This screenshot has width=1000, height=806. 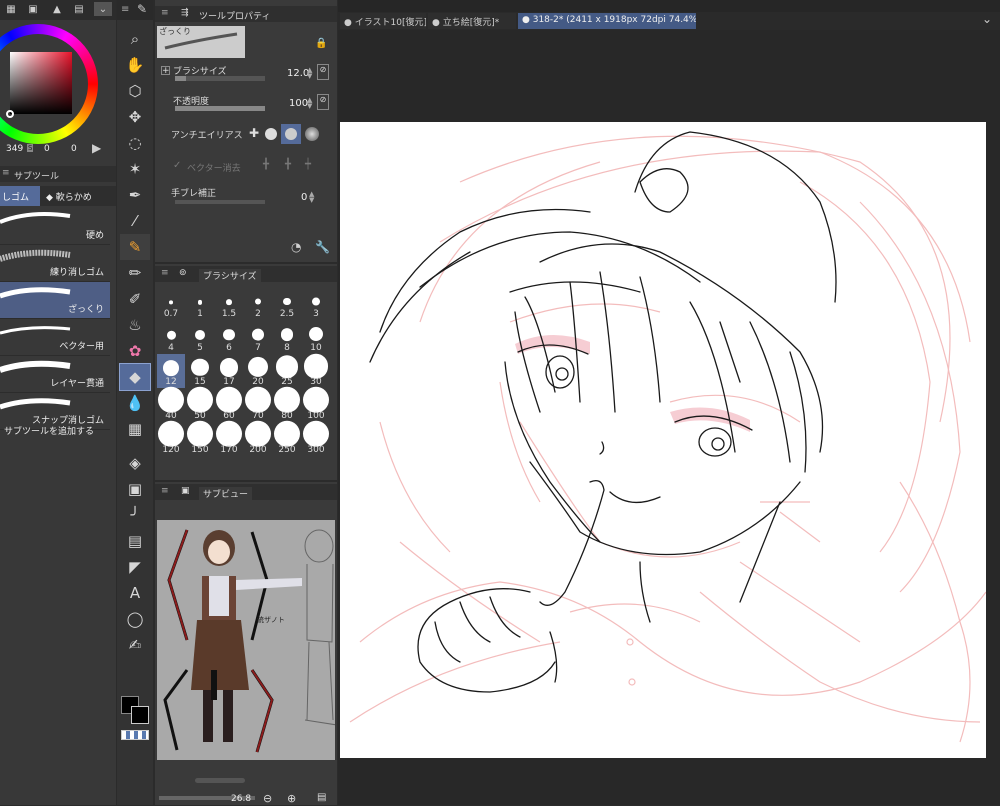 What do you see at coordinates (135, 247) in the screenshot?
I see `pen-icon: ✎` at bounding box center [135, 247].